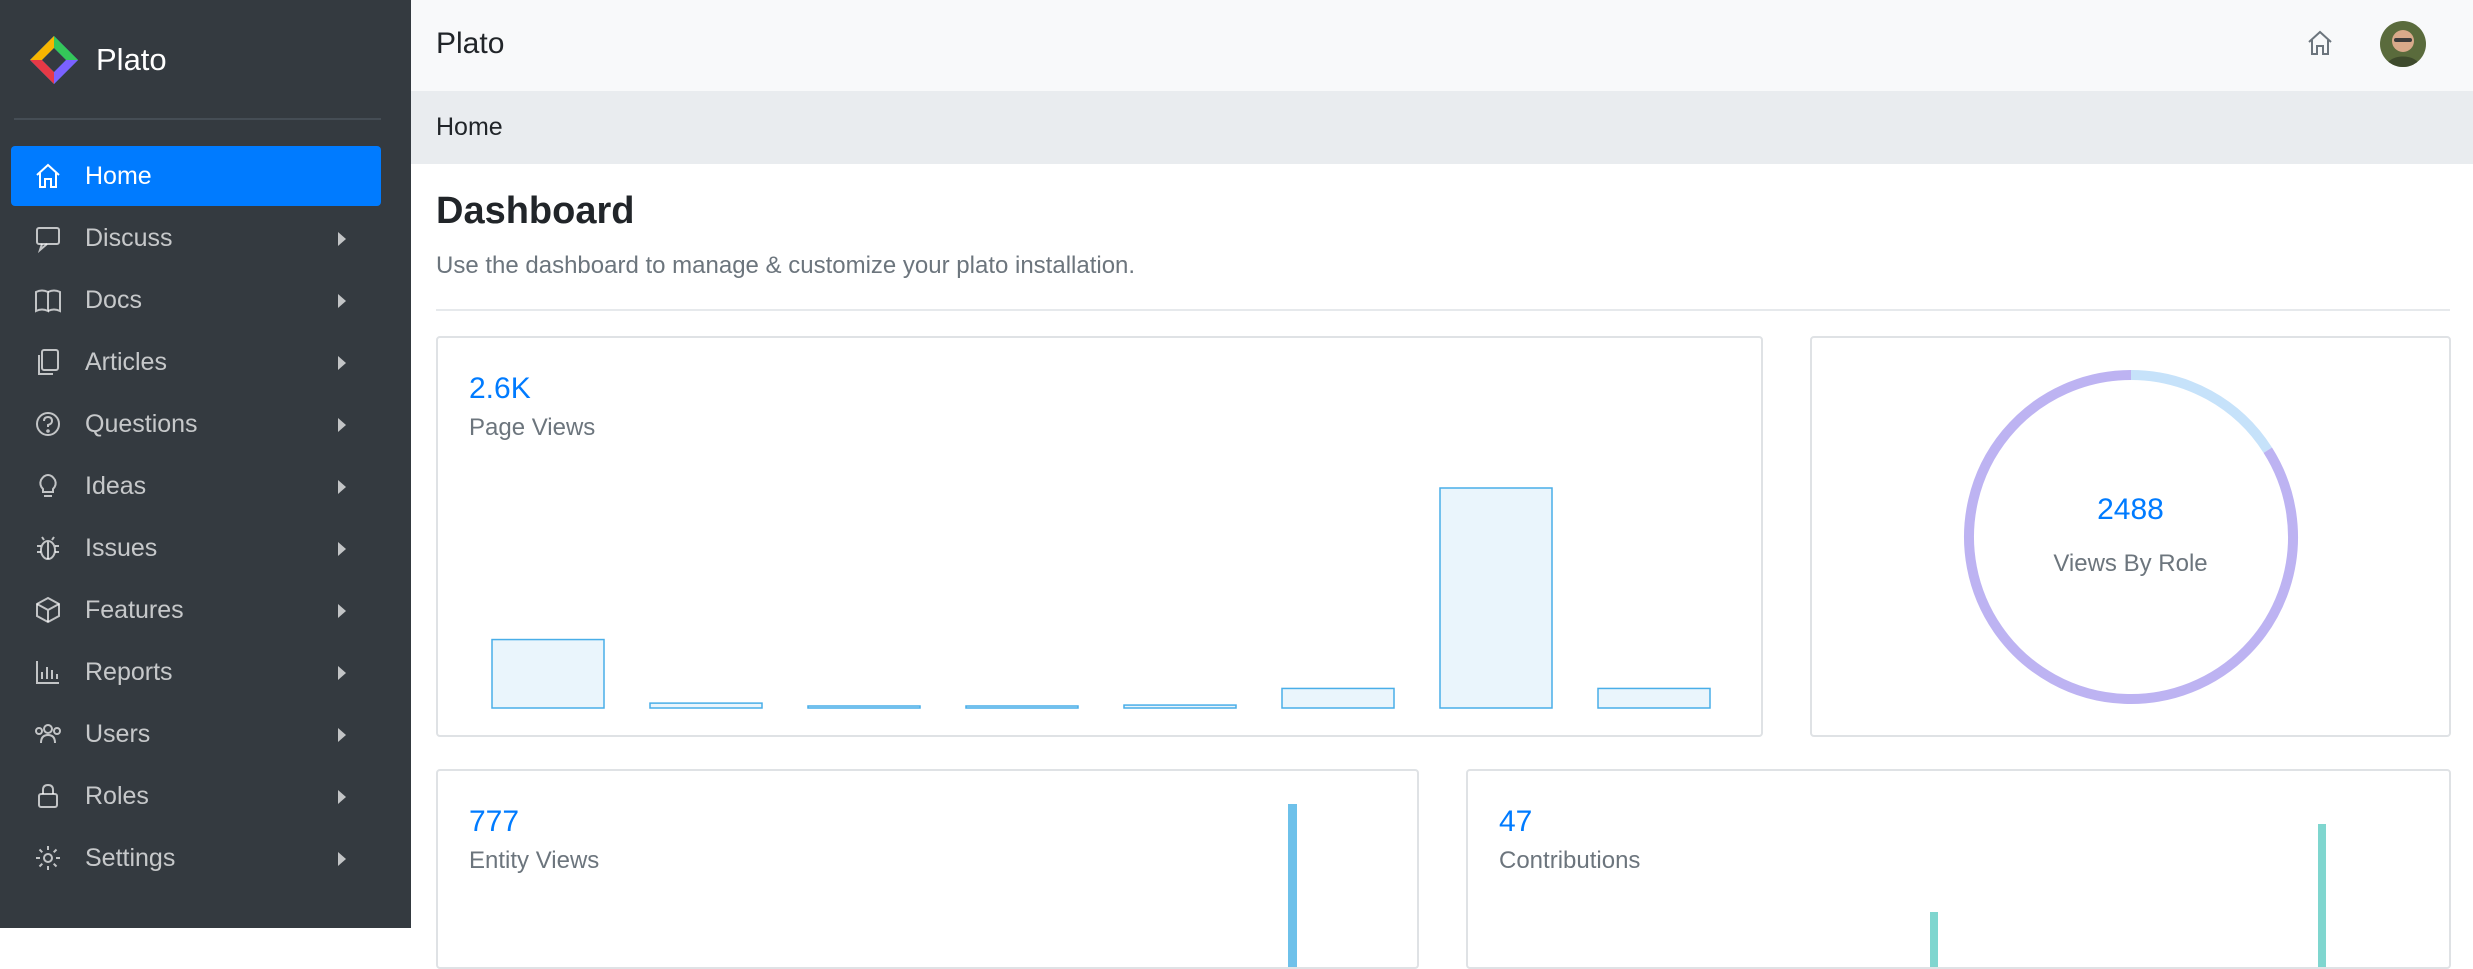 The height and width of the screenshot is (969, 2473). What do you see at coordinates (129, 237) in the screenshot?
I see `sidebar-item-label: Discuss` at bounding box center [129, 237].